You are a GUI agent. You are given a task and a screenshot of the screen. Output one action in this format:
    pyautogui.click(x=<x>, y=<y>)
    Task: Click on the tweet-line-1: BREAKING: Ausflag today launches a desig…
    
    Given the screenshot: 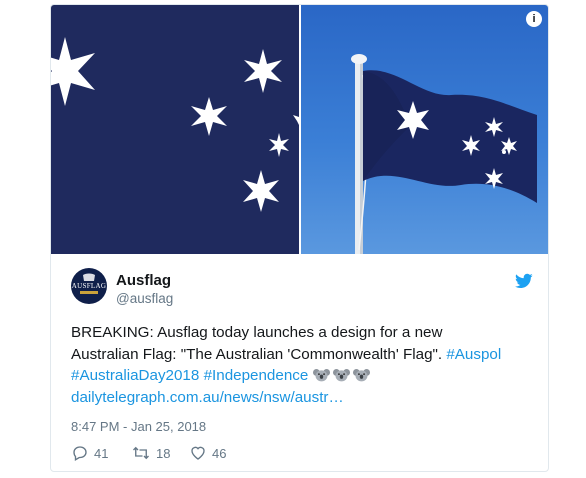 What is the action you would take?
    pyautogui.click(x=257, y=332)
    